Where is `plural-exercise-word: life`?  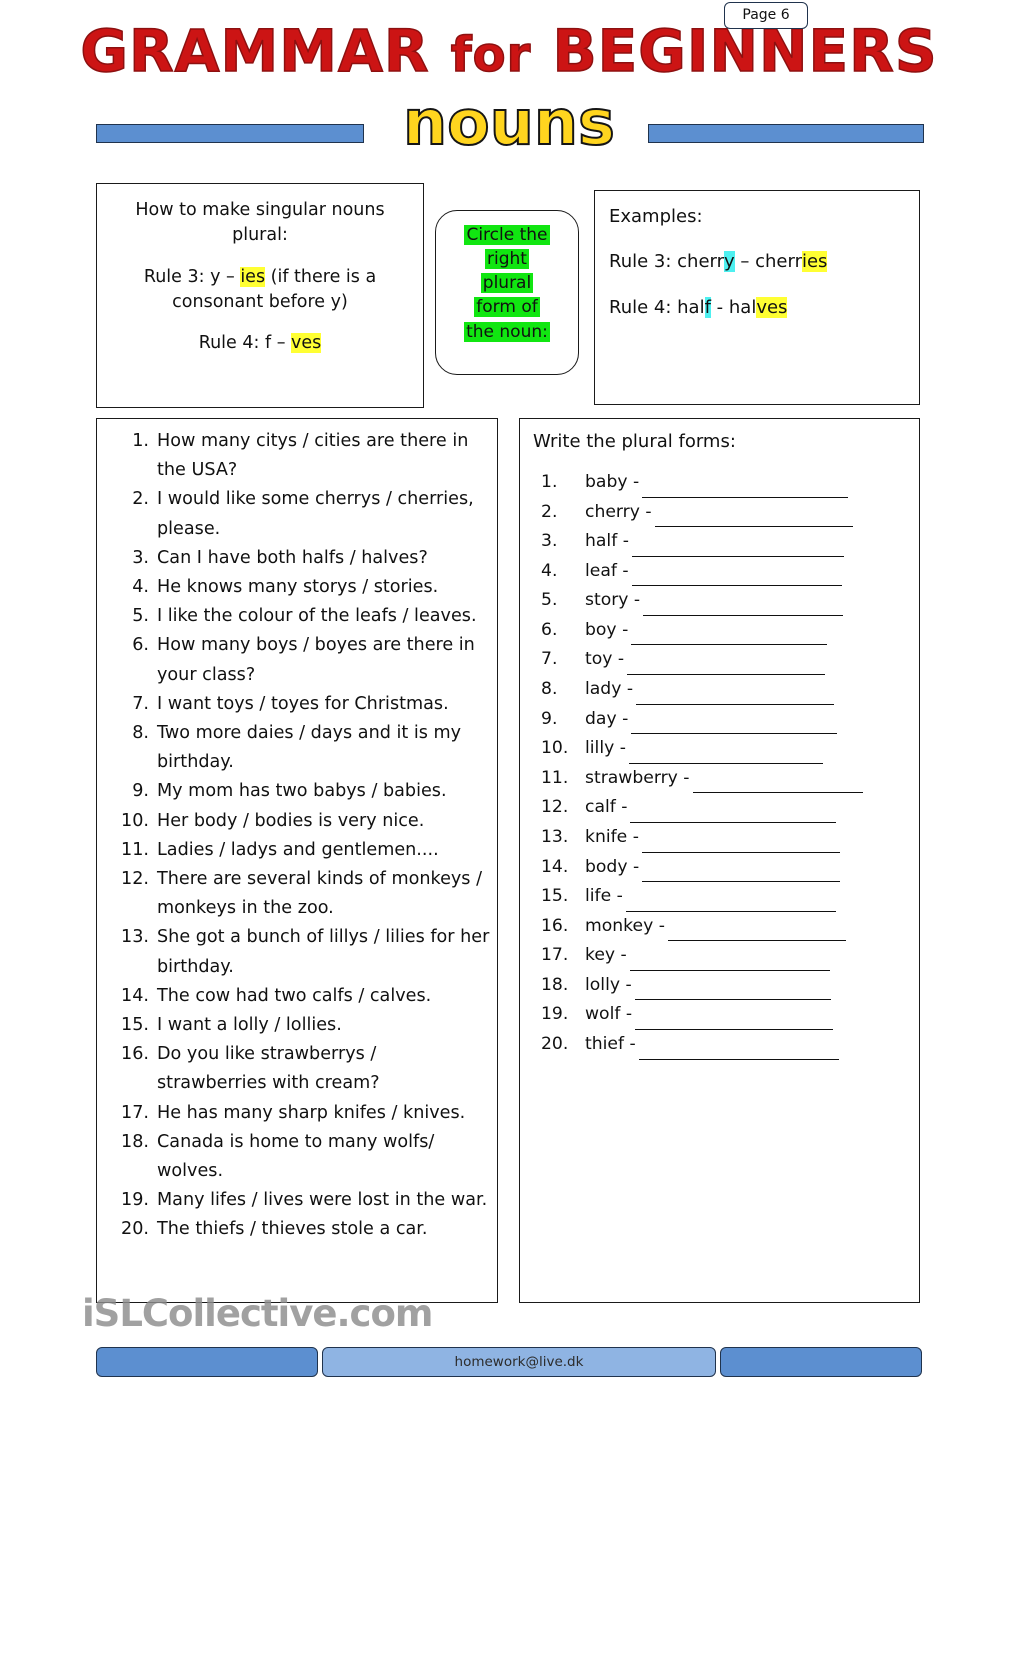
plural-exercise-word: life is located at coordinates (598, 896).